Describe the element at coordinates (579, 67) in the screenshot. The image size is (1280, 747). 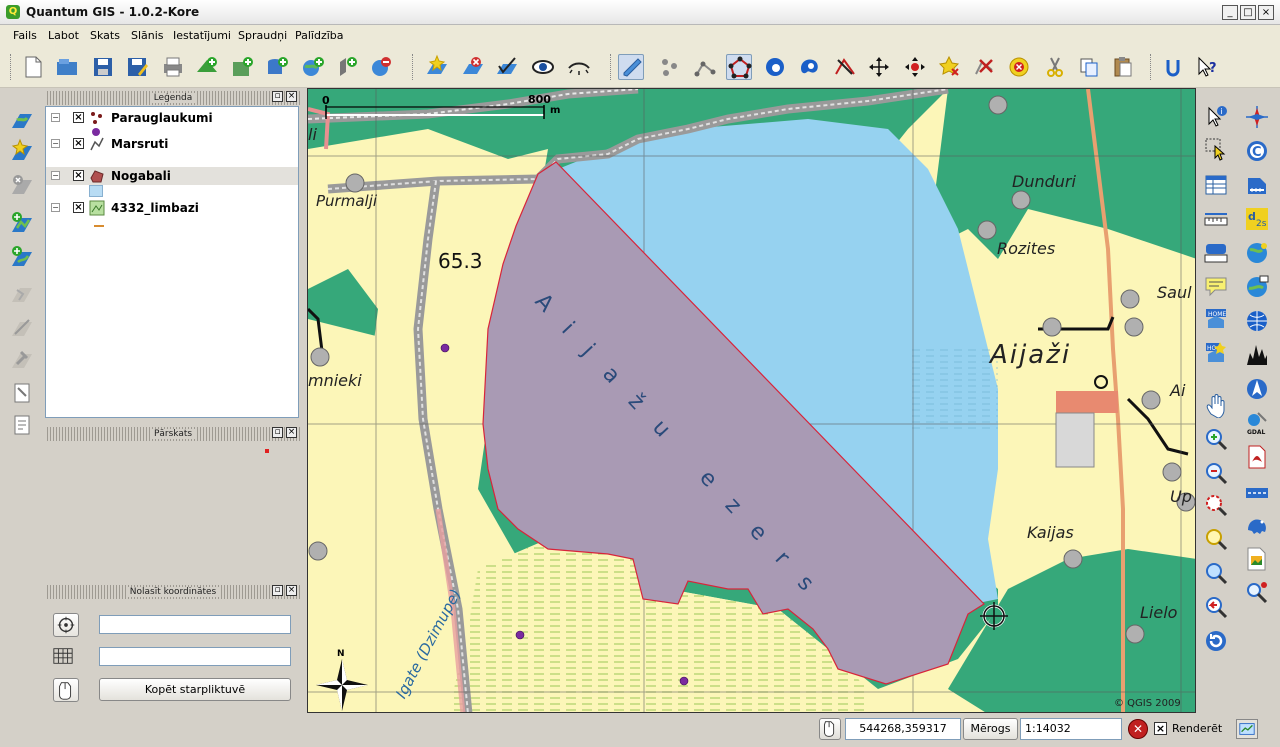
I see `overview-eye-icon` at that location.